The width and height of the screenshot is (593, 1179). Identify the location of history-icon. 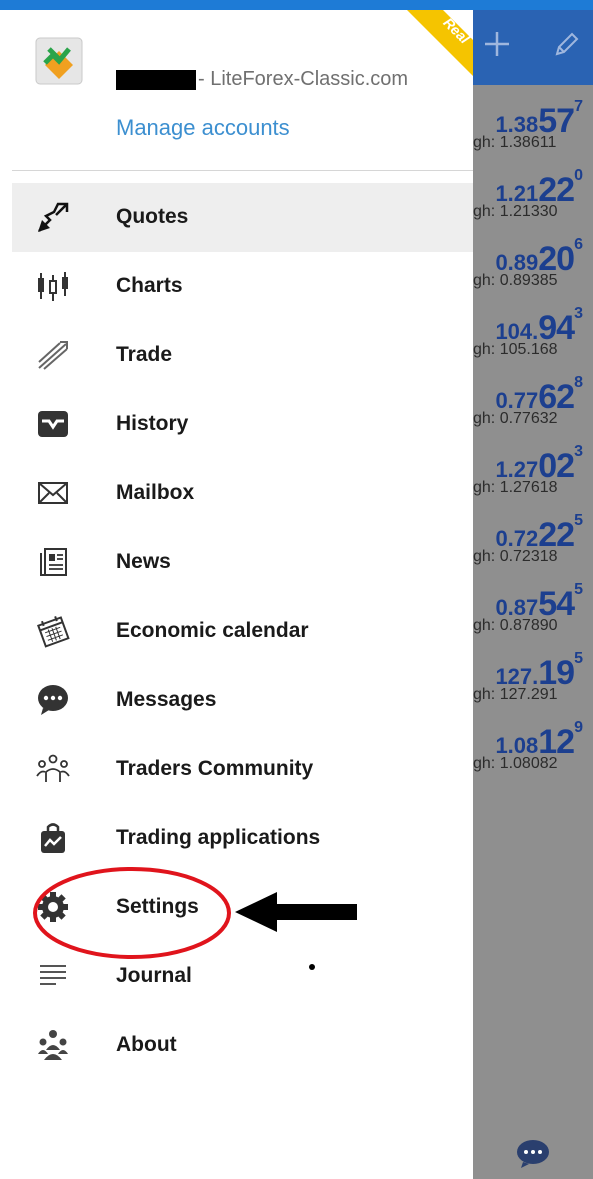
(53, 424).